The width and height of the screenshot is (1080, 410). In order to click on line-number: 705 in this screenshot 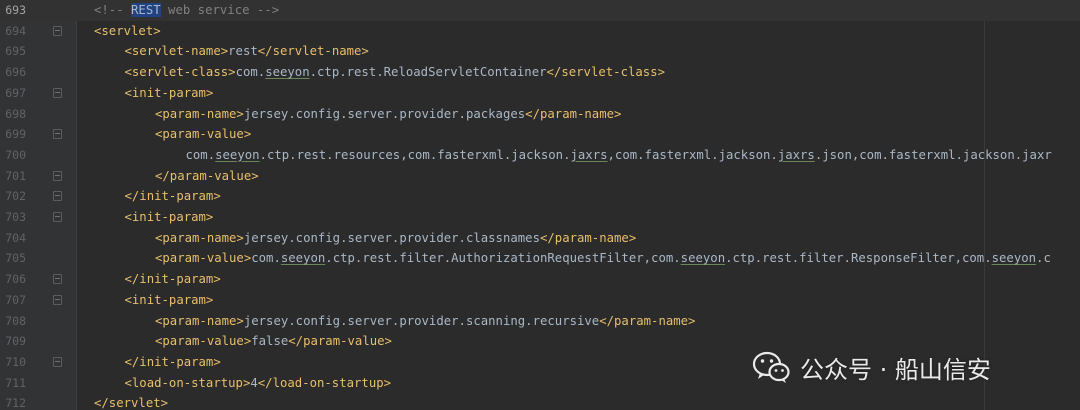, I will do `click(15, 258)`.